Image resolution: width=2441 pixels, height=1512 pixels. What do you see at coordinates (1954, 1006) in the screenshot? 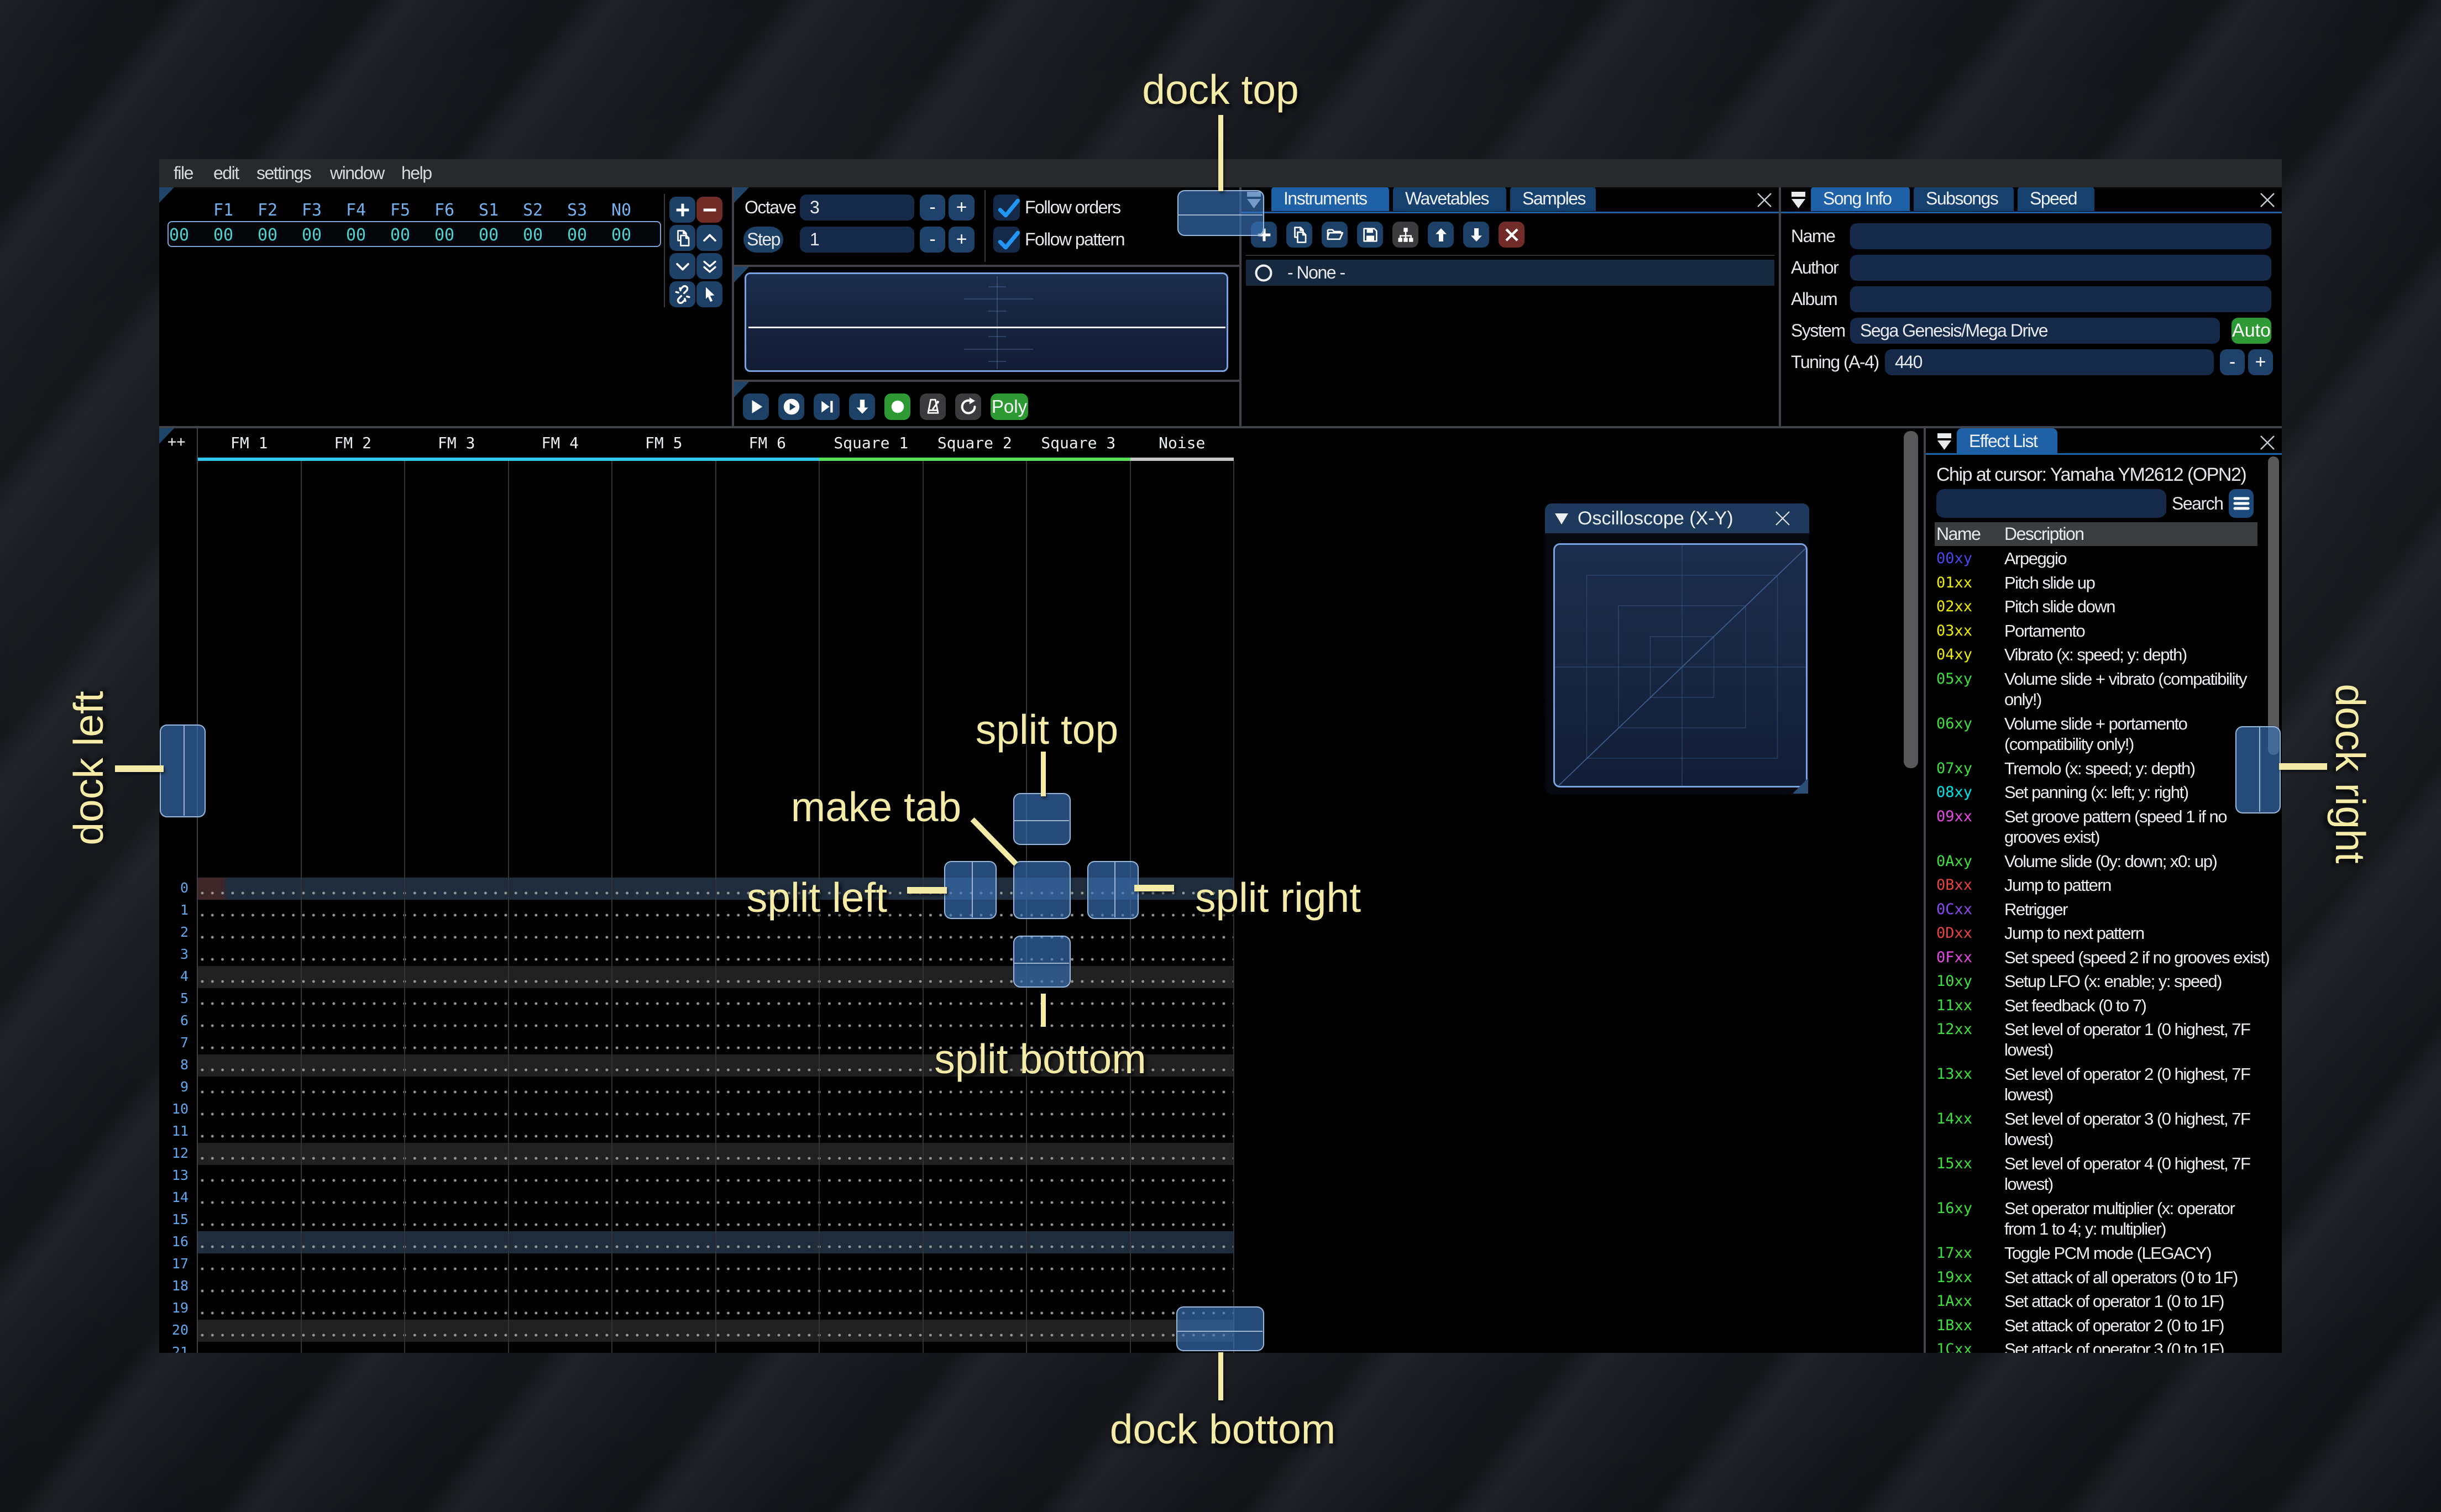
I see `effect-code: 11xx` at bounding box center [1954, 1006].